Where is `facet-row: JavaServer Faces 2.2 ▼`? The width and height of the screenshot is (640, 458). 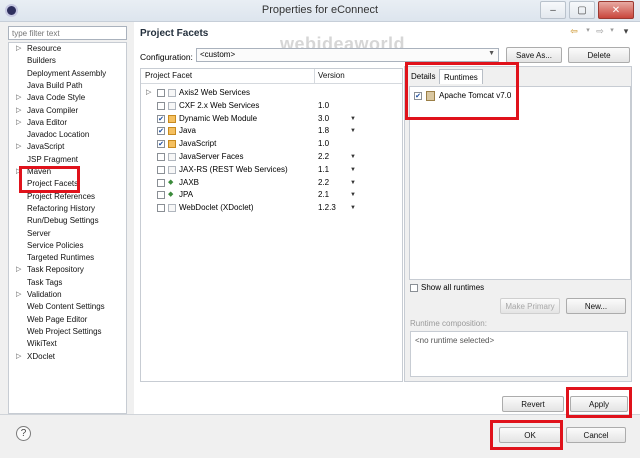 facet-row: JavaServer Faces 2.2 ▼ is located at coordinates (271, 157).